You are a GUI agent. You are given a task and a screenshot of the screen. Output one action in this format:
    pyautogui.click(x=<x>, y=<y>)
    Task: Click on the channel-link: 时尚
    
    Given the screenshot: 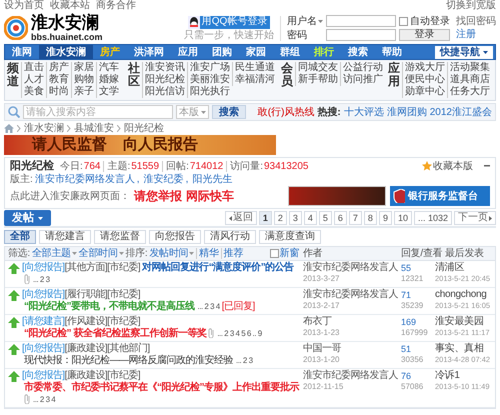 What is the action you would take?
    pyautogui.click(x=58, y=92)
    